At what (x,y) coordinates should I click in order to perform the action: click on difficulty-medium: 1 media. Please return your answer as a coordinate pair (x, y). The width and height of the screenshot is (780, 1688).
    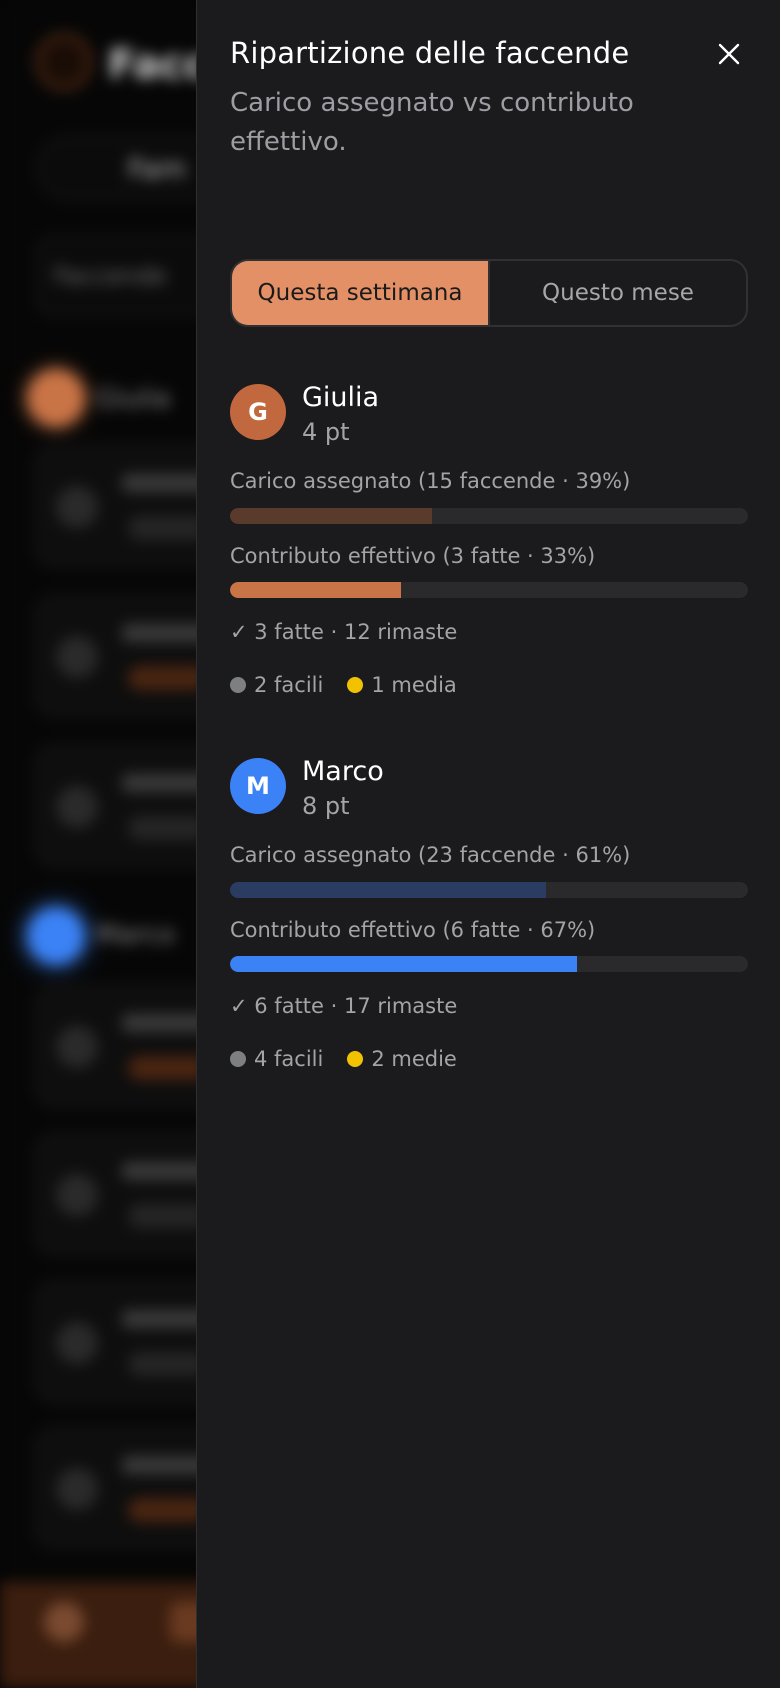
    Looking at the image, I should click on (402, 685).